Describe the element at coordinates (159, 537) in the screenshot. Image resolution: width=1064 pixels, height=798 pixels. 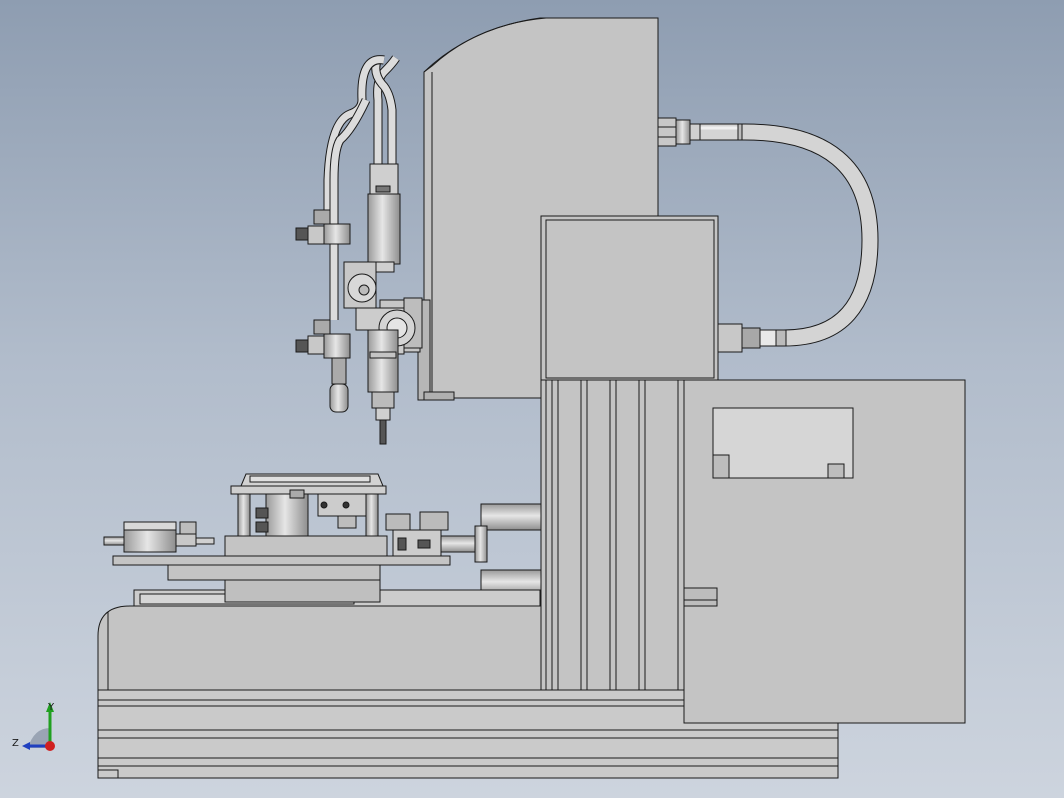
I see `dial-gauge` at that location.